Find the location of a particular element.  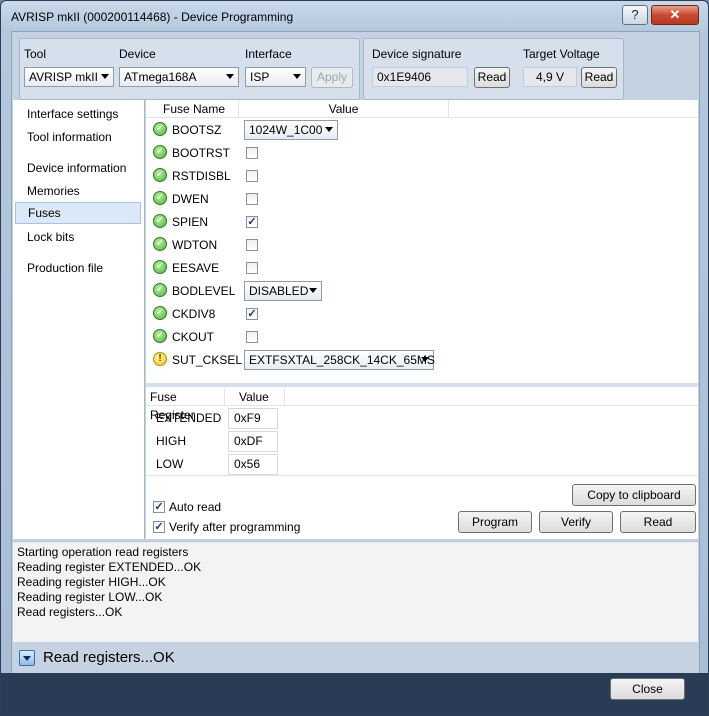

log-line: Starting operation read registers is located at coordinates (103, 552).